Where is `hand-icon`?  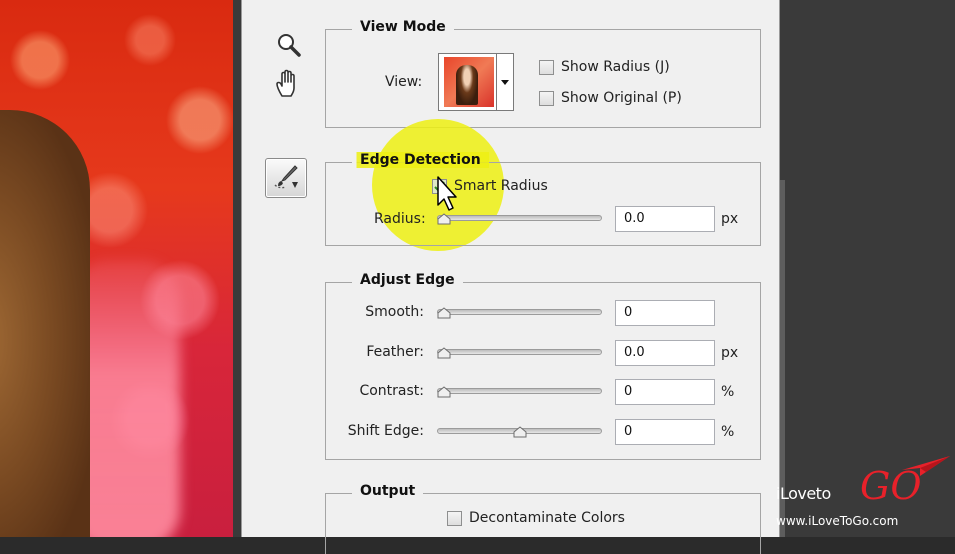 hand-icon is located at coordinates (288, 84).